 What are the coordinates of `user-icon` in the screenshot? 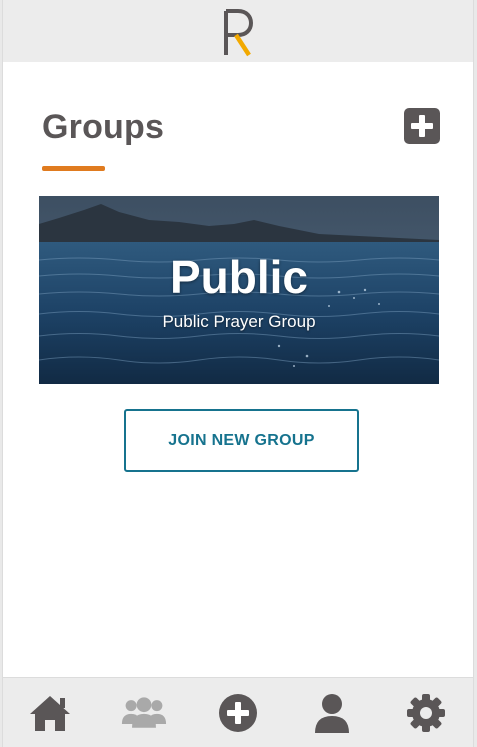 It's located at (332, 713).